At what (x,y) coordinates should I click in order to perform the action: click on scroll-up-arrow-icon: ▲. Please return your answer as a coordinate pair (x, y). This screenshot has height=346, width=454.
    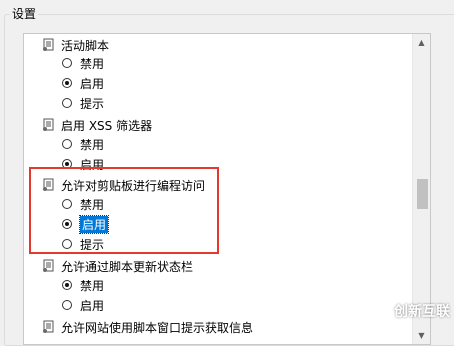
    Looking at the image, I should click on (421, 42).